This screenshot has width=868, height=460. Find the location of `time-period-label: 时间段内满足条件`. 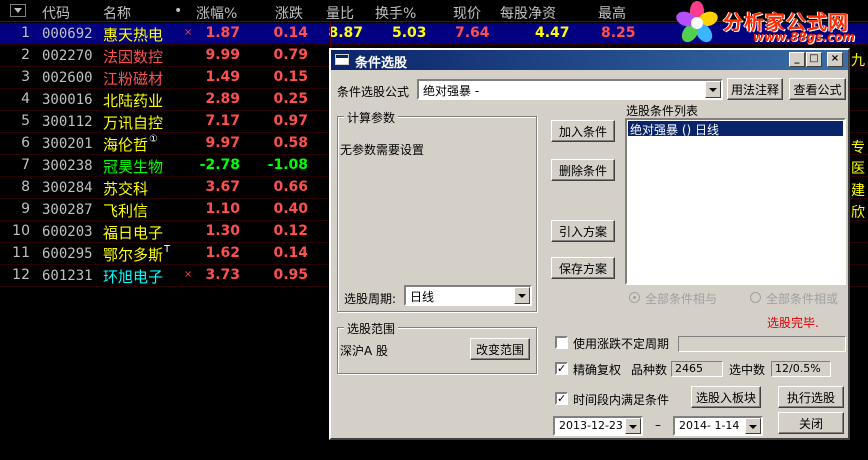

time-period-label: 时间段内满足条件 is located at coordinates (621, 399).